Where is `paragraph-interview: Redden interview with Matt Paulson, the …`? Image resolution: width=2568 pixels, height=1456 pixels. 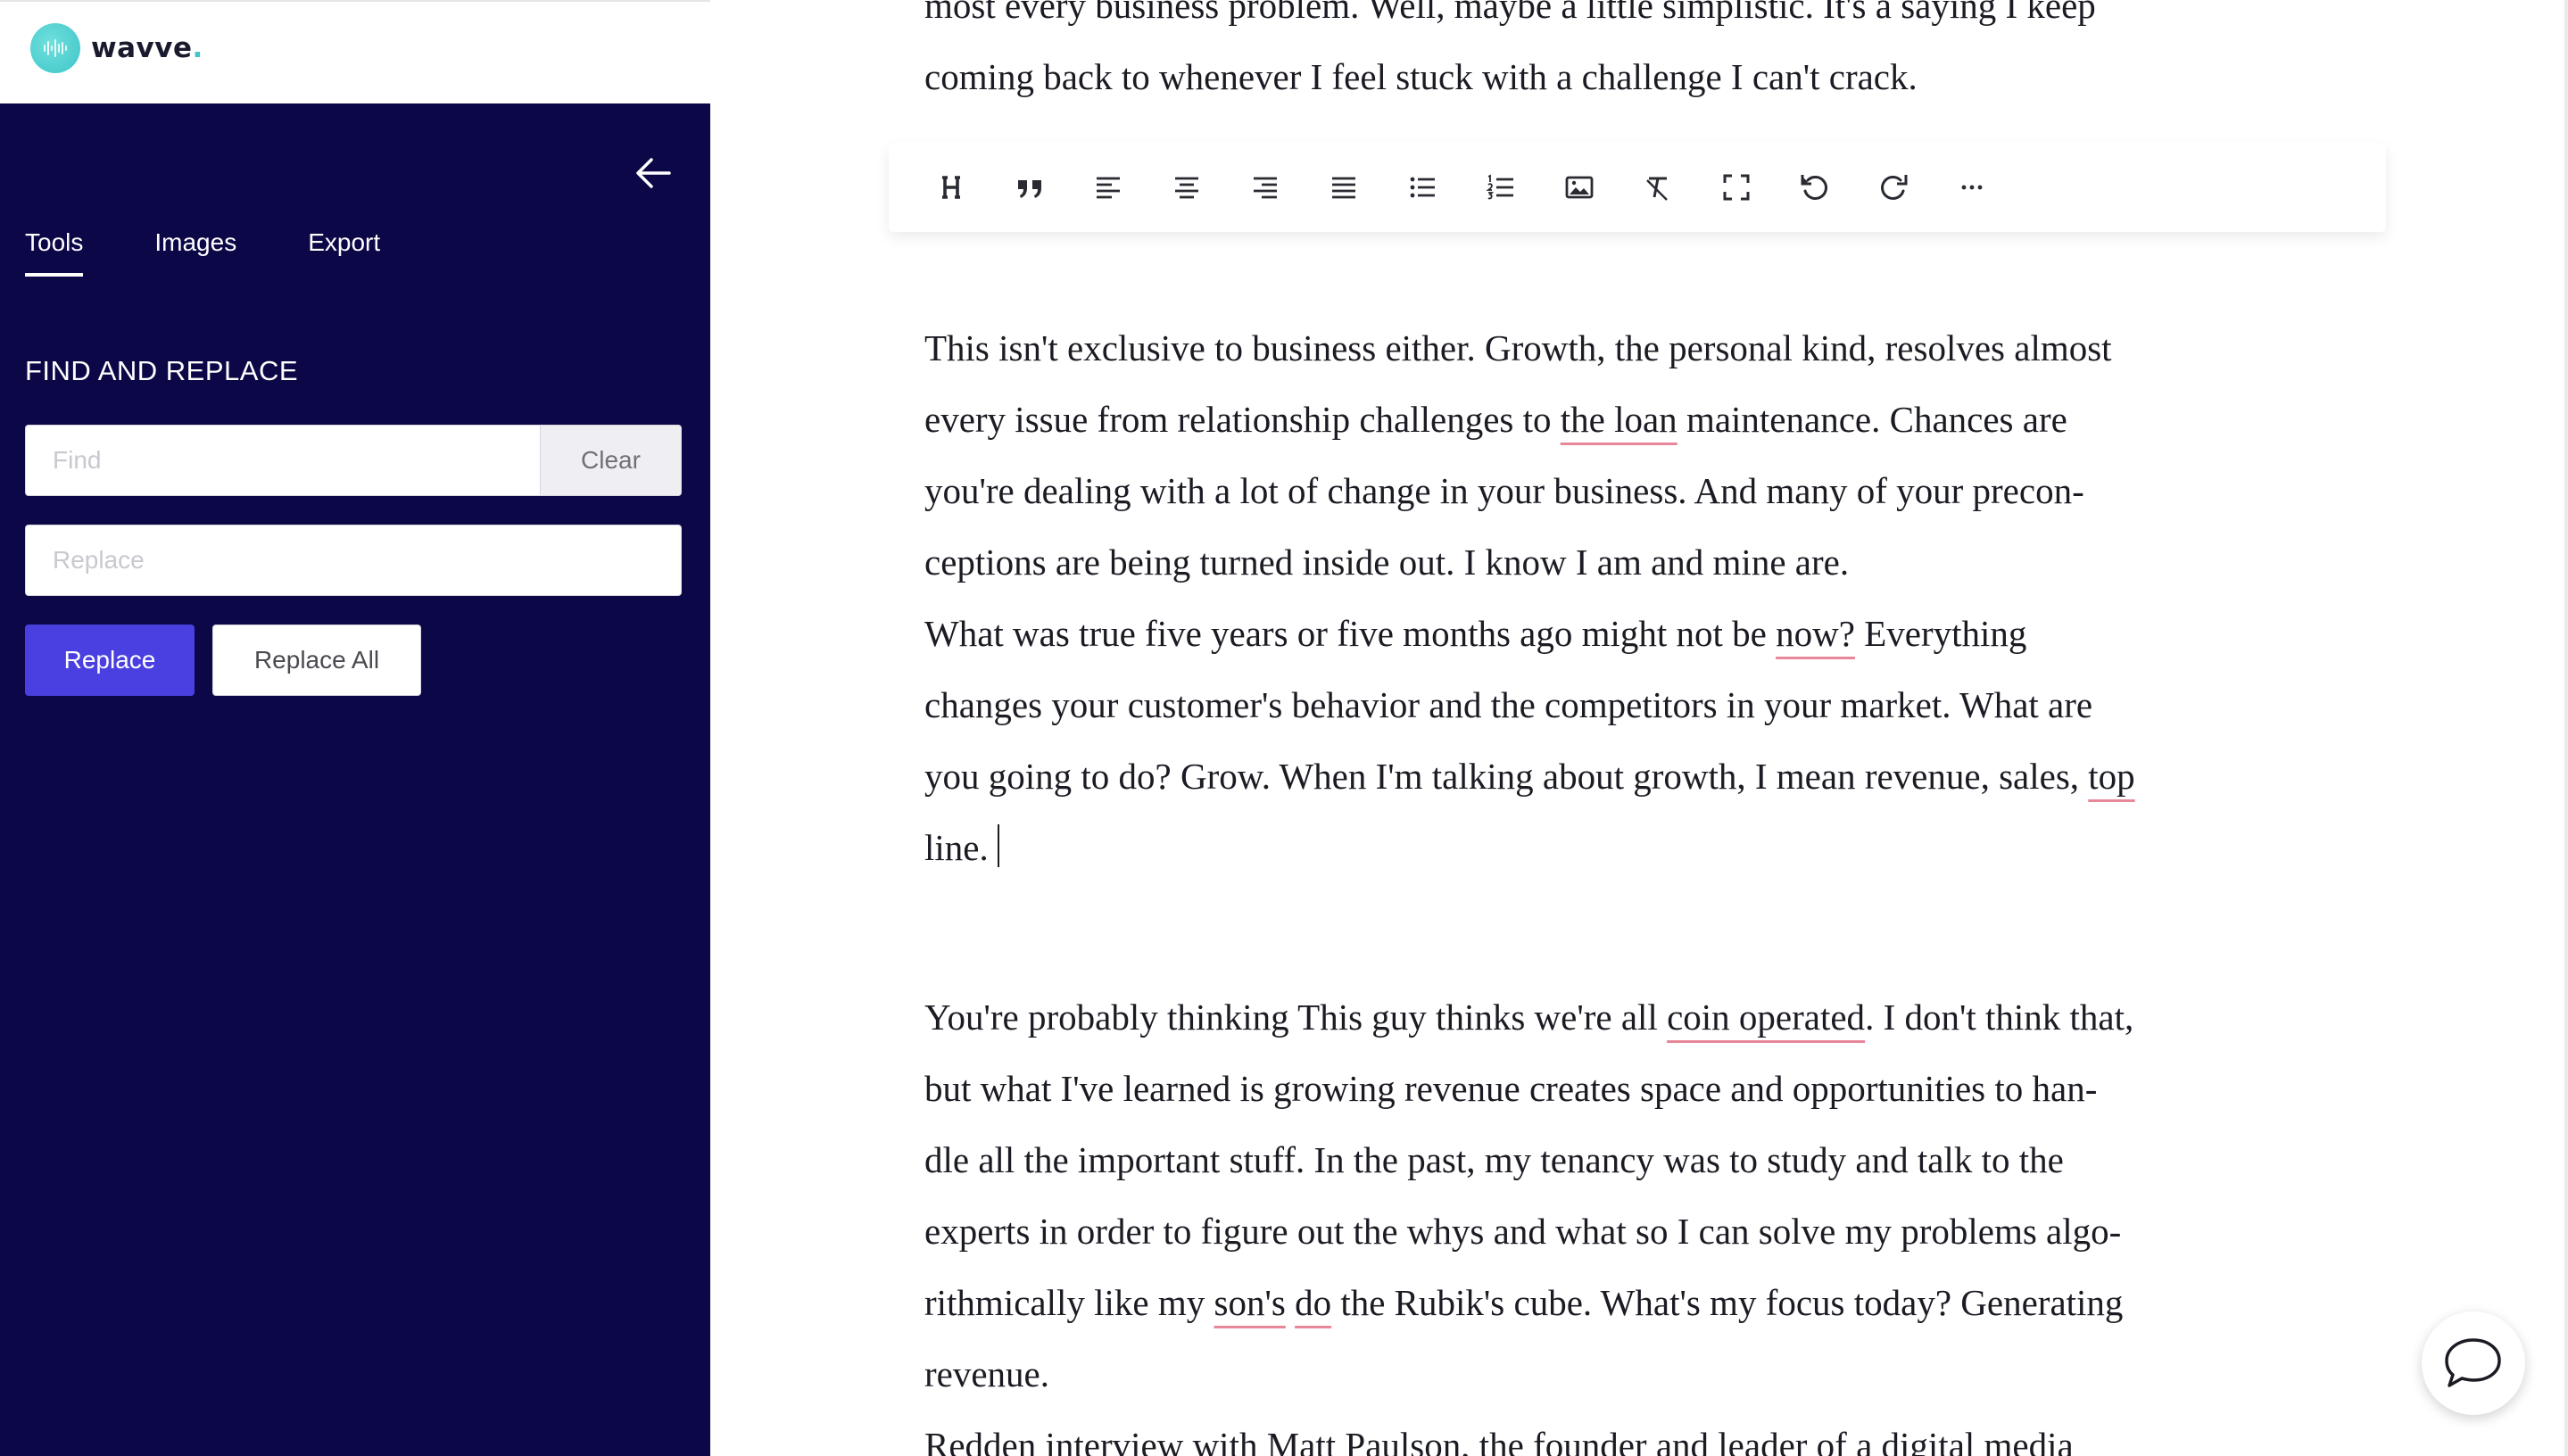 paragraph-interview: Redden interview with Matt Paulson, the … is located at coordinates (1638, 1433).